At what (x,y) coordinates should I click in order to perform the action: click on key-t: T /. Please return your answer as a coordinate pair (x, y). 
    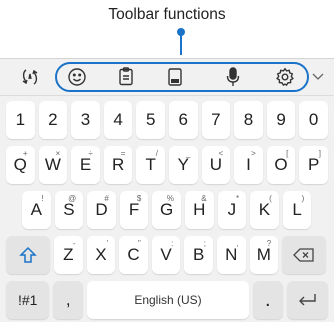
    Looking at the image, I should click on (150, 165).